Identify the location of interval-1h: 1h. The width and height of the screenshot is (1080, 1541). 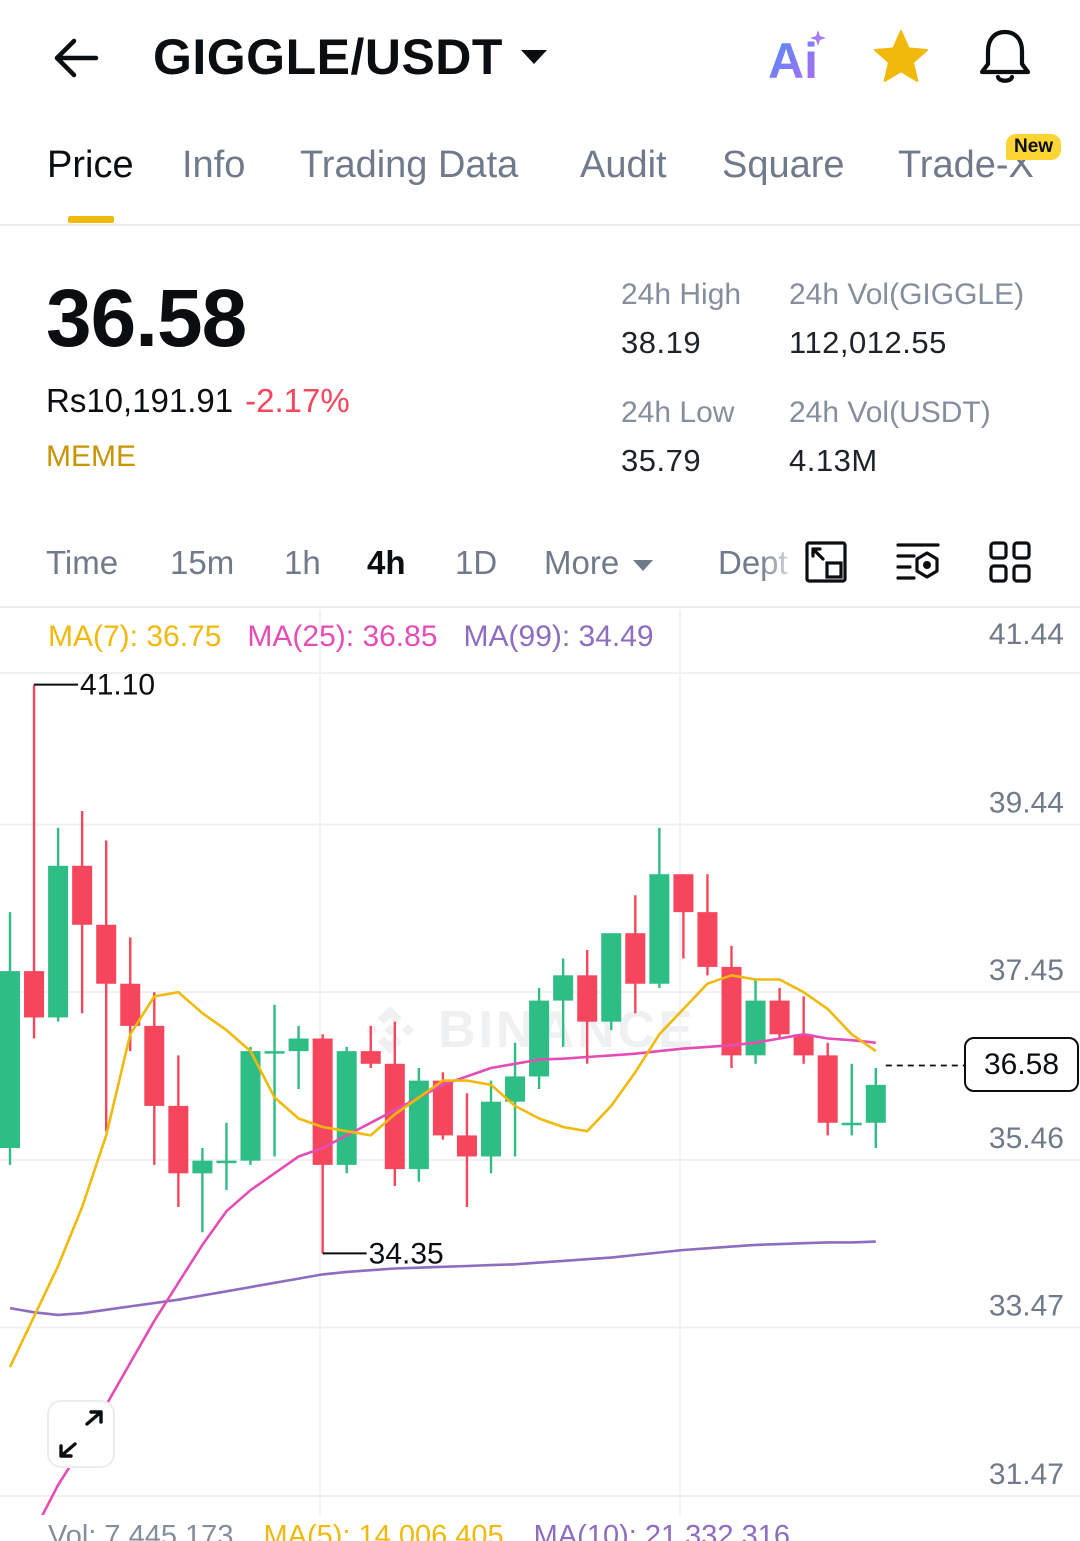
(302, 563).